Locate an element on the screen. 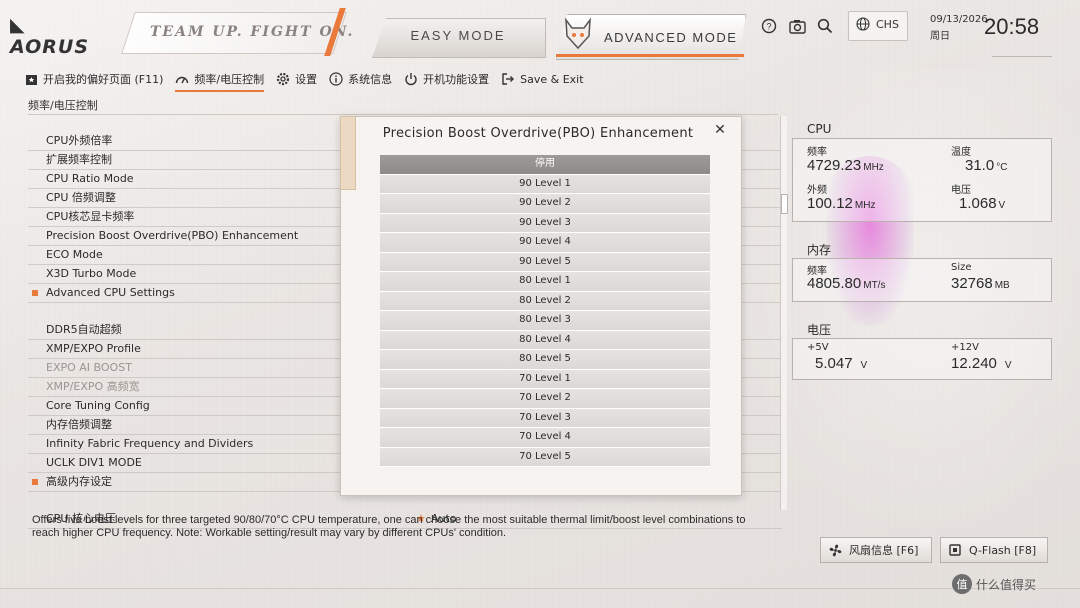 Image resolution: width=1080 pixels, height=608 pixels. search-button is located at coordinates (825, 26).